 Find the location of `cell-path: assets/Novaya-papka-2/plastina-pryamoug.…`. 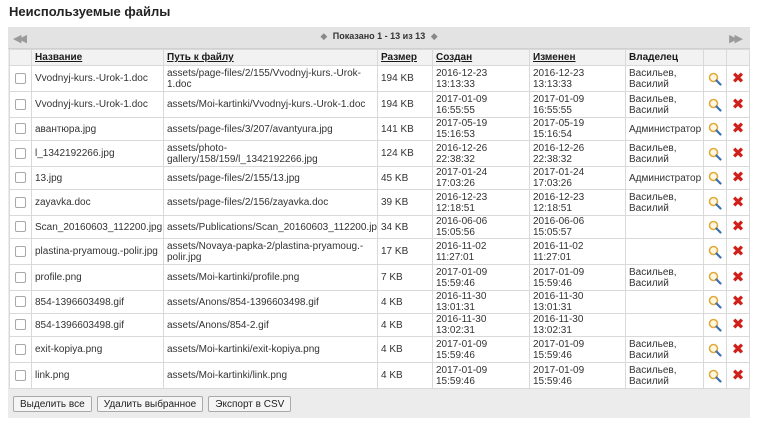

cell-path: assets/Novaya-papka-2/plastina-pryamoug.… is located at coordinates (270, 251).